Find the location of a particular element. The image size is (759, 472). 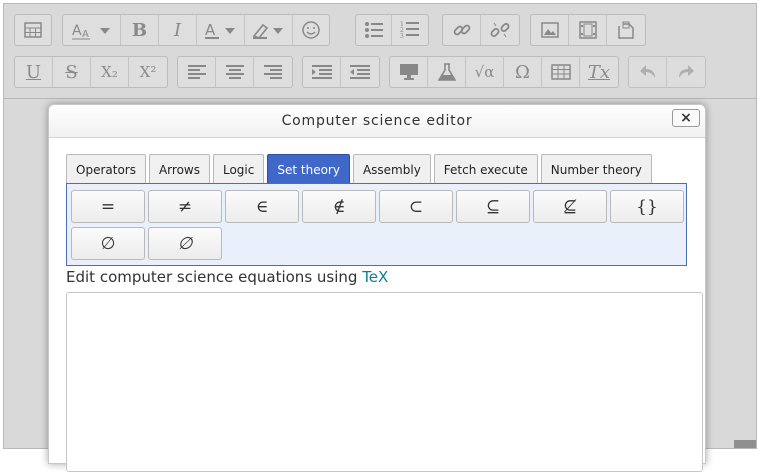

screenreader-icon is located at coordinates (409, 72).